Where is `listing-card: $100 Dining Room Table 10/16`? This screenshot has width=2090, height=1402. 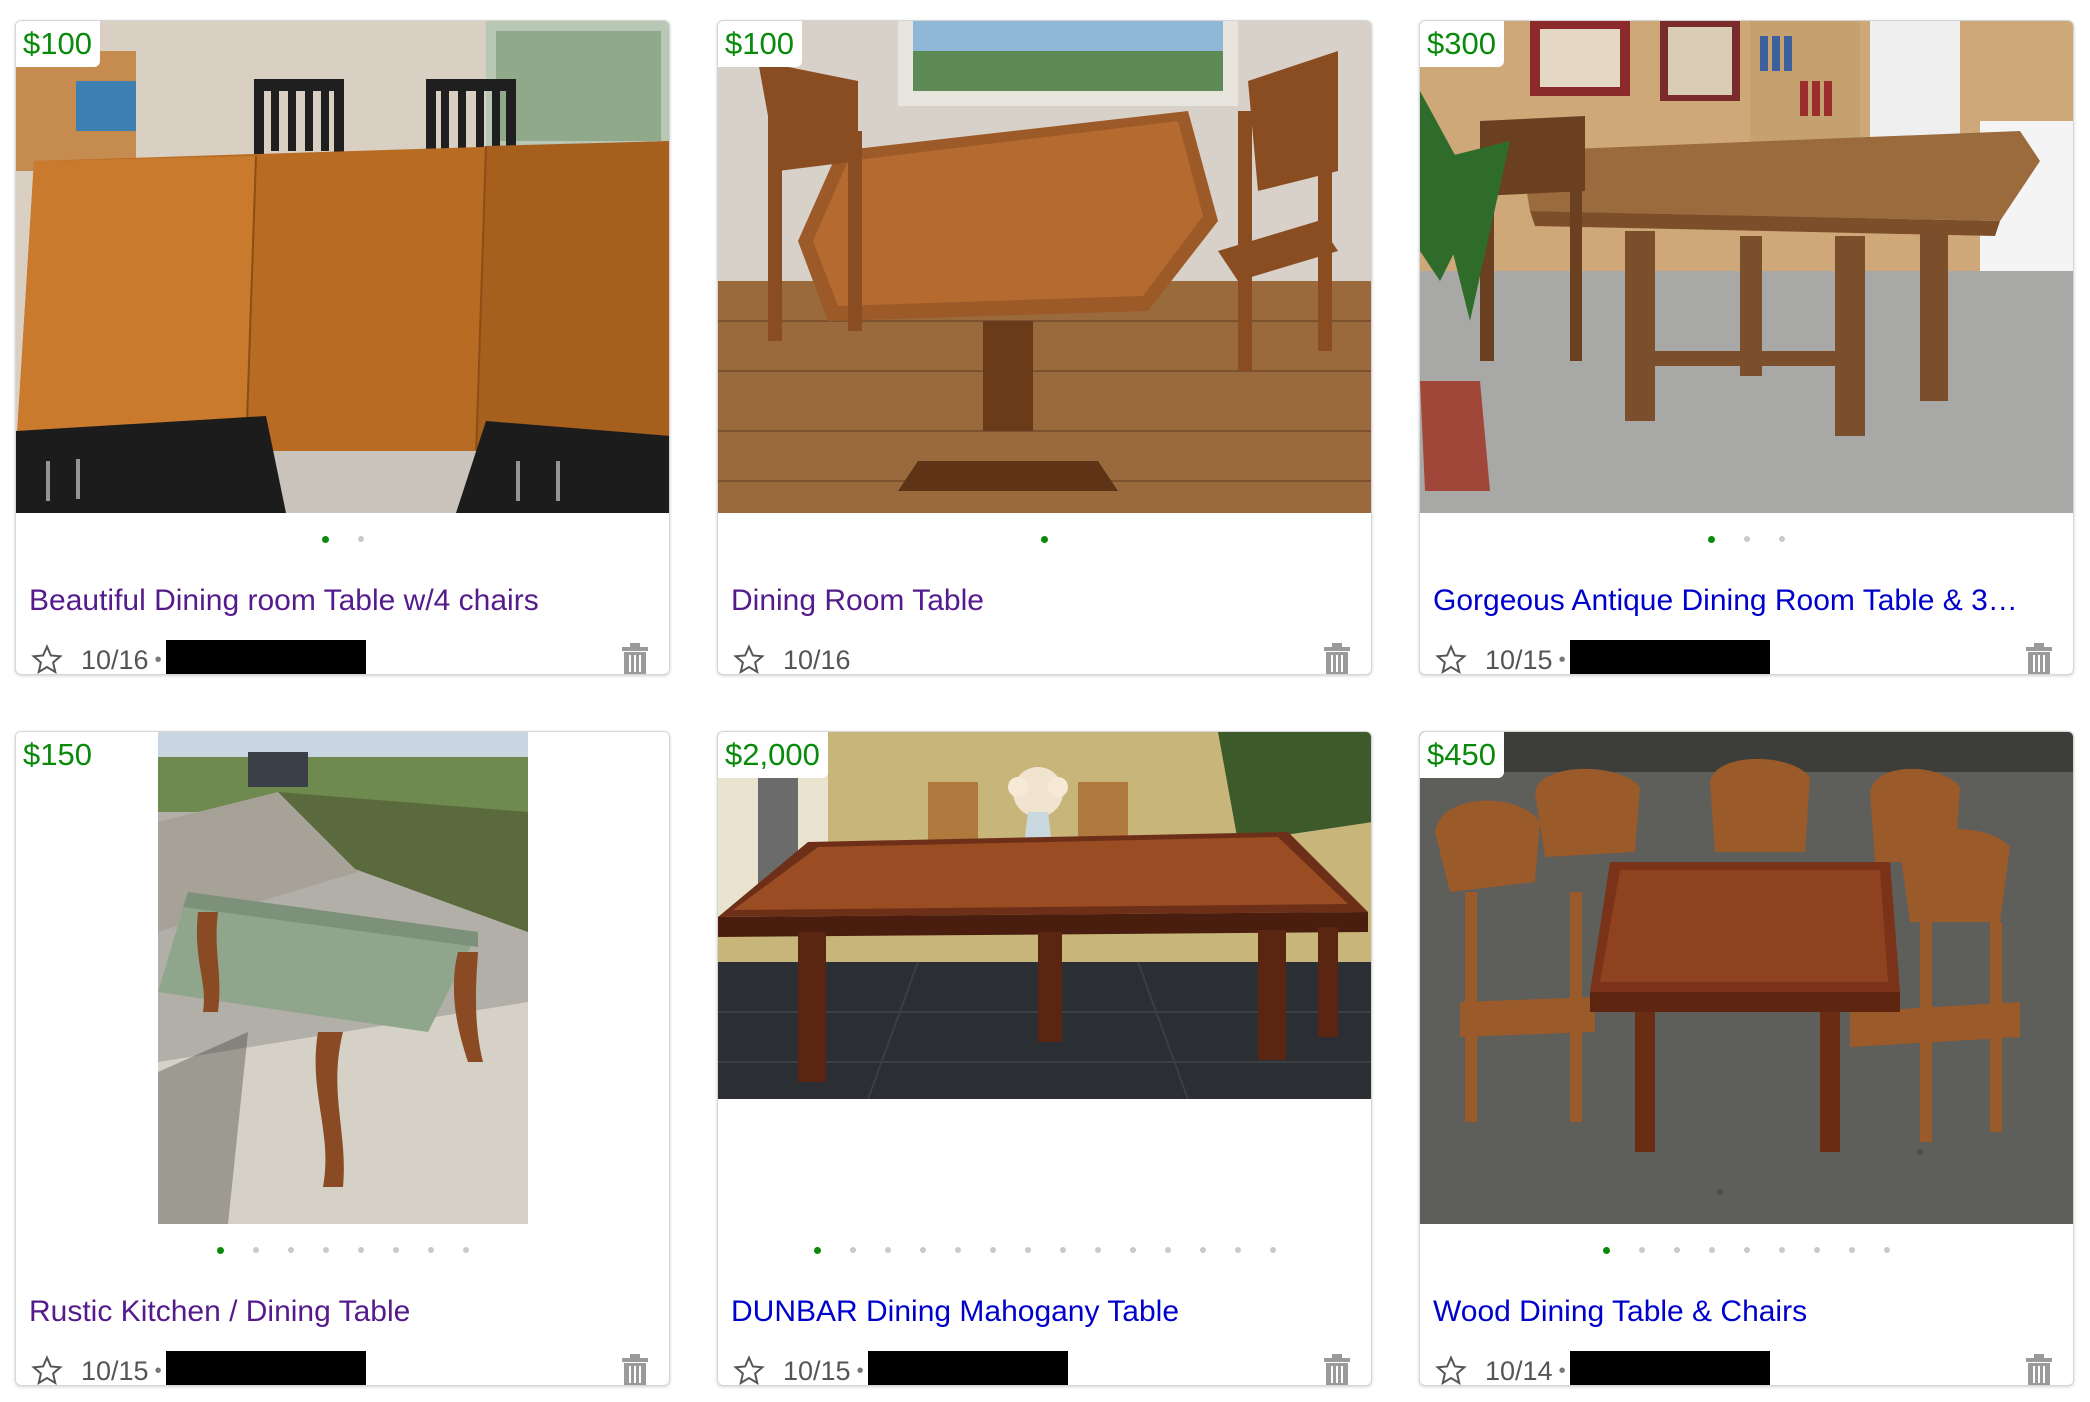
listing-card: $100 Dining Room Table 10/16 is located at coordinates (1044, 347).